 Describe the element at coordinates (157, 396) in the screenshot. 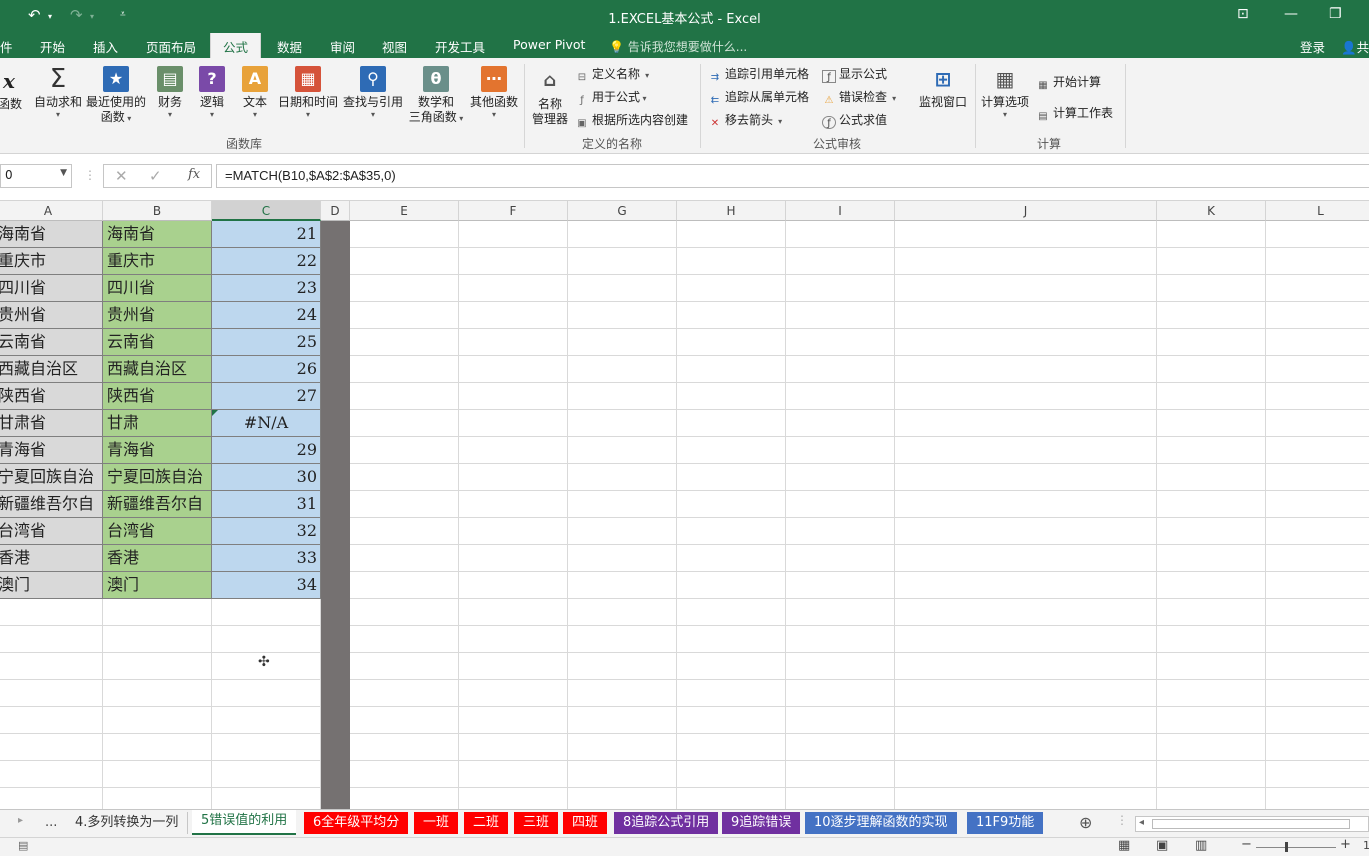

I see `cell-b: 陕西省` at that location.